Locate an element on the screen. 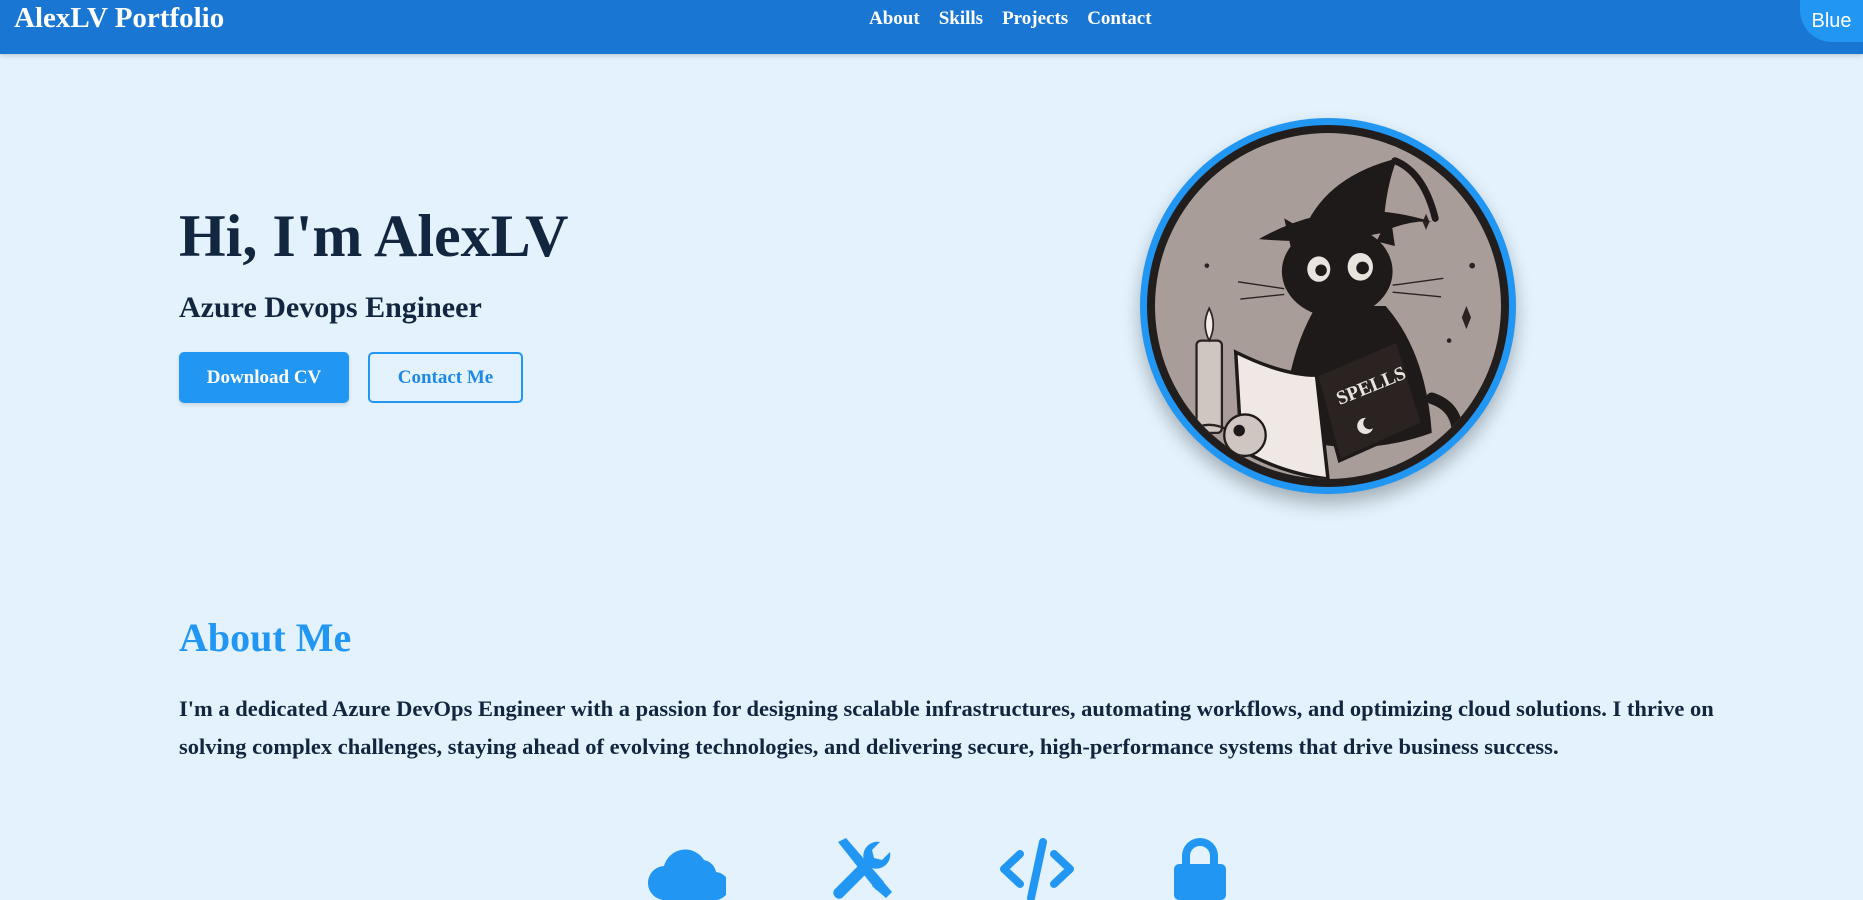  tools-icon is located at coordinates (861, 869).